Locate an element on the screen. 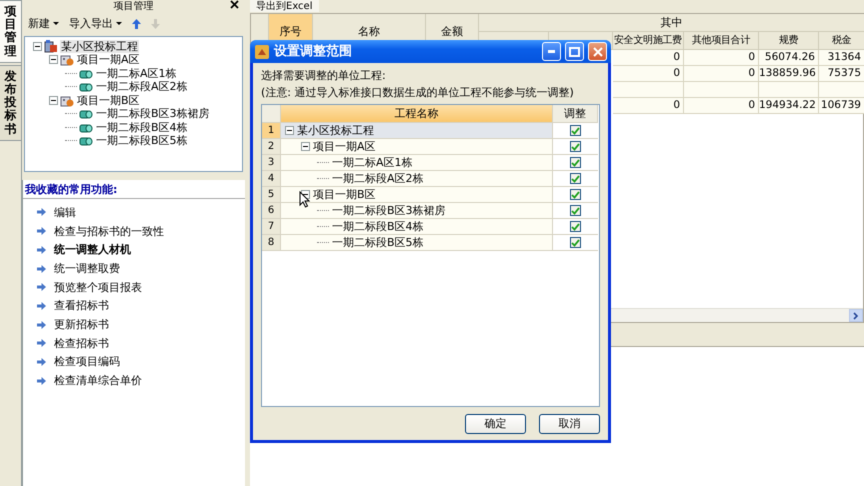 The height and width of the screenshot is (486, 864). row-number: 1 is located at coordinates (271, 131).